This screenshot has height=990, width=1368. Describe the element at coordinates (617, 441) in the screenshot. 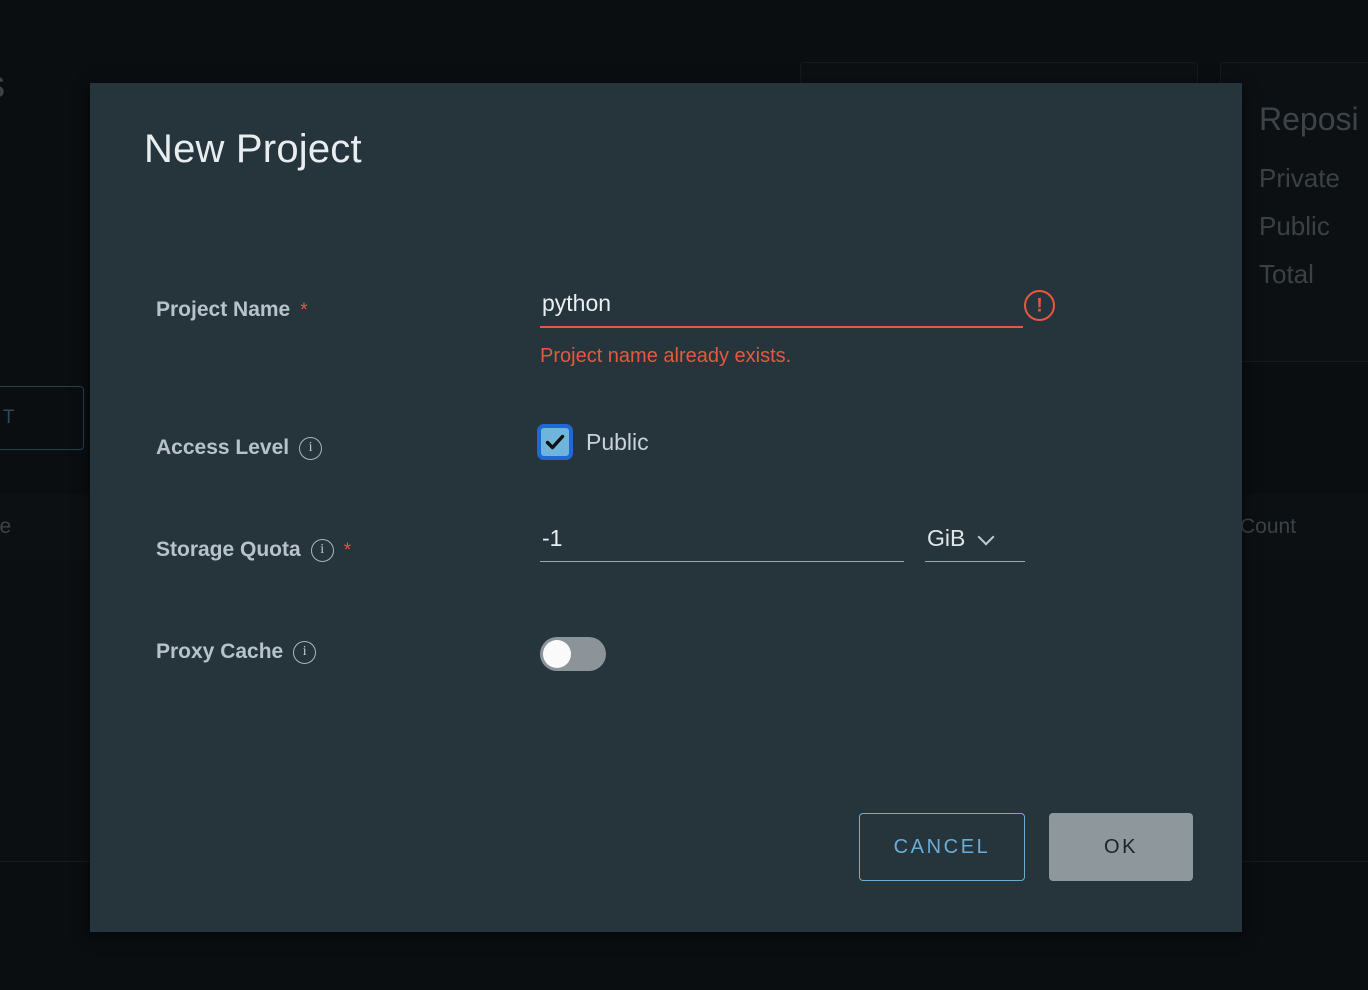

I see `public-checkbox-label: Public` at that location.